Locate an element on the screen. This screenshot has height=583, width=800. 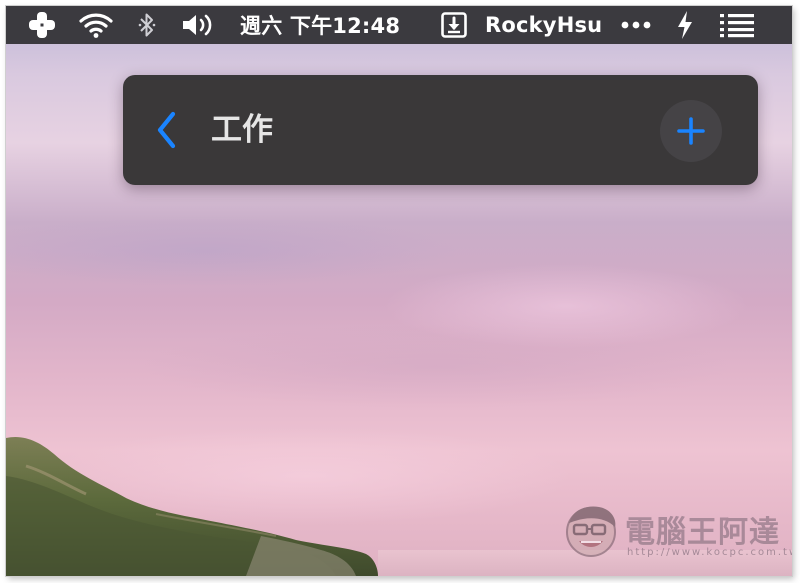
volume-icon is located at coordinates (198, 25).